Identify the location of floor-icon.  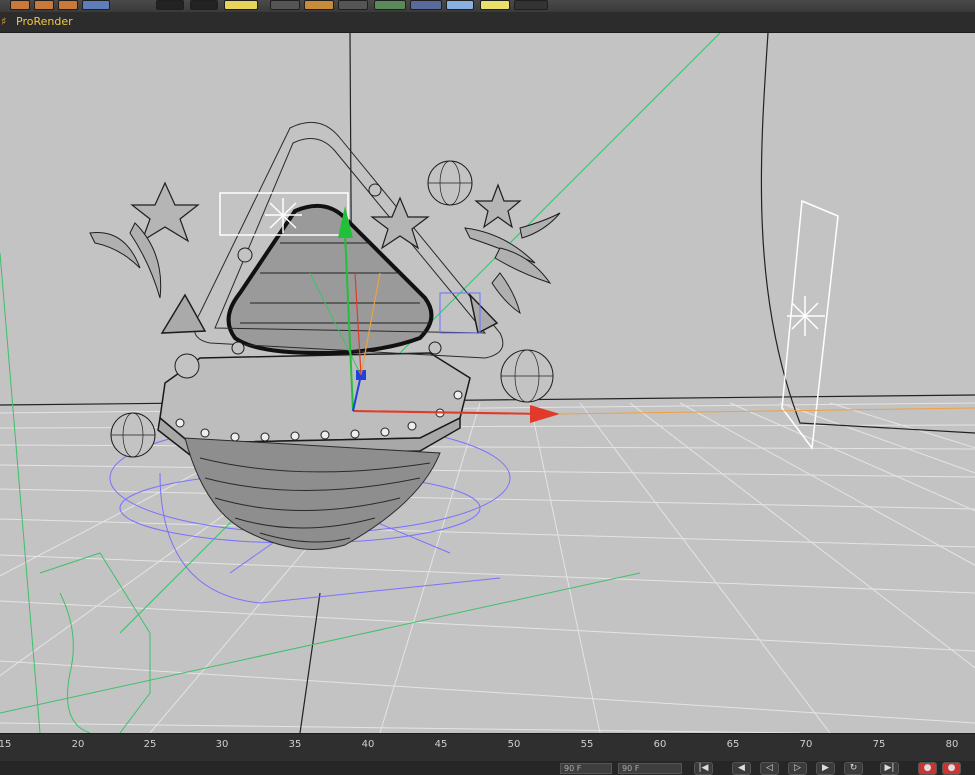
(426, 5).